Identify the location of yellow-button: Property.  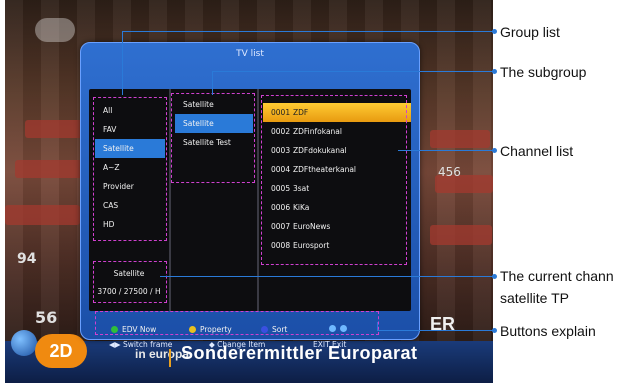
(210, 329).